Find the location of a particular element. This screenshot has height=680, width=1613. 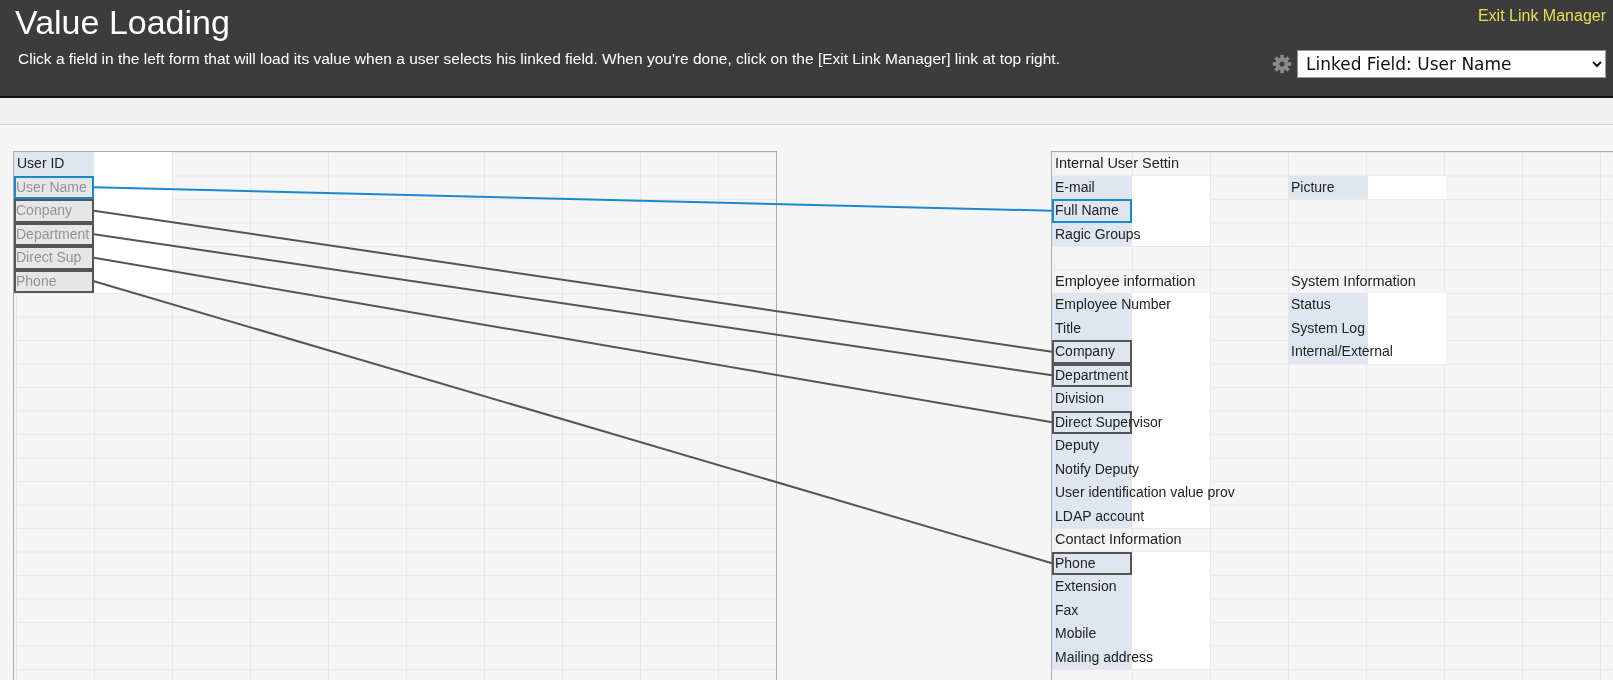

field-label: Fax is located at coordinates (1092, 610).